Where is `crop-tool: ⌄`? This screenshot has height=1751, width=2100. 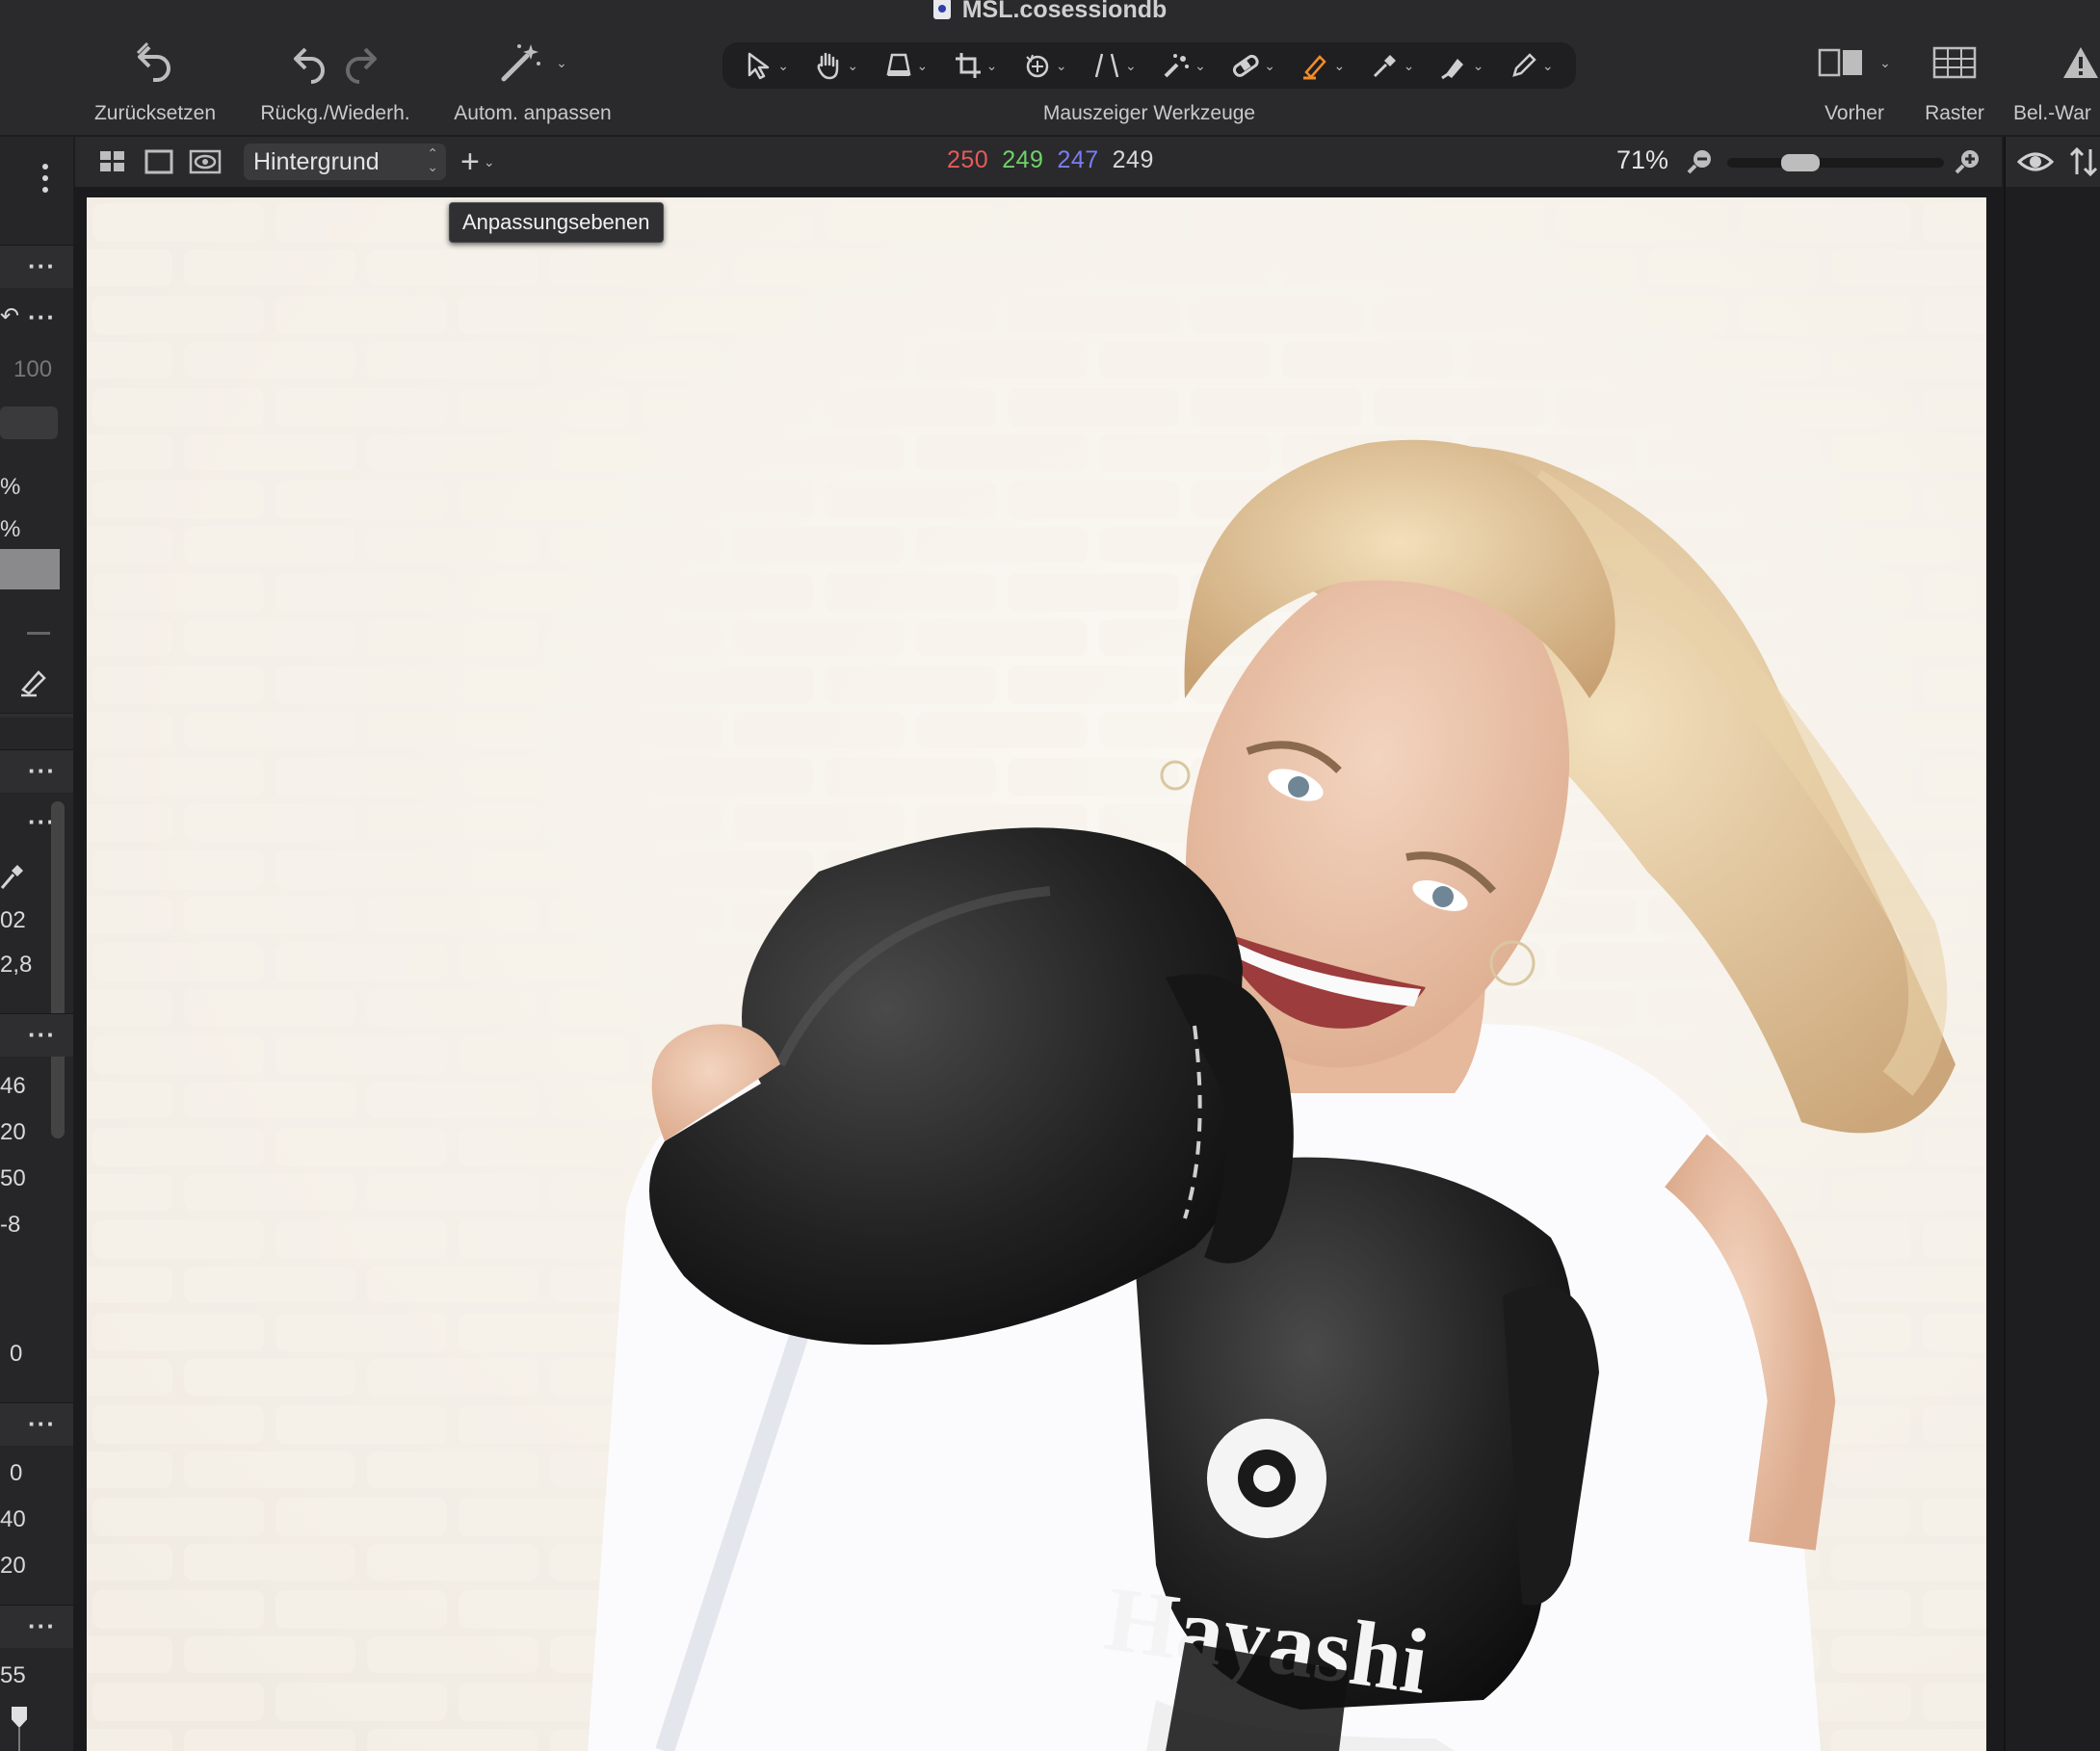
crop-tool: ⌄ is located at coordinates (975, 65).